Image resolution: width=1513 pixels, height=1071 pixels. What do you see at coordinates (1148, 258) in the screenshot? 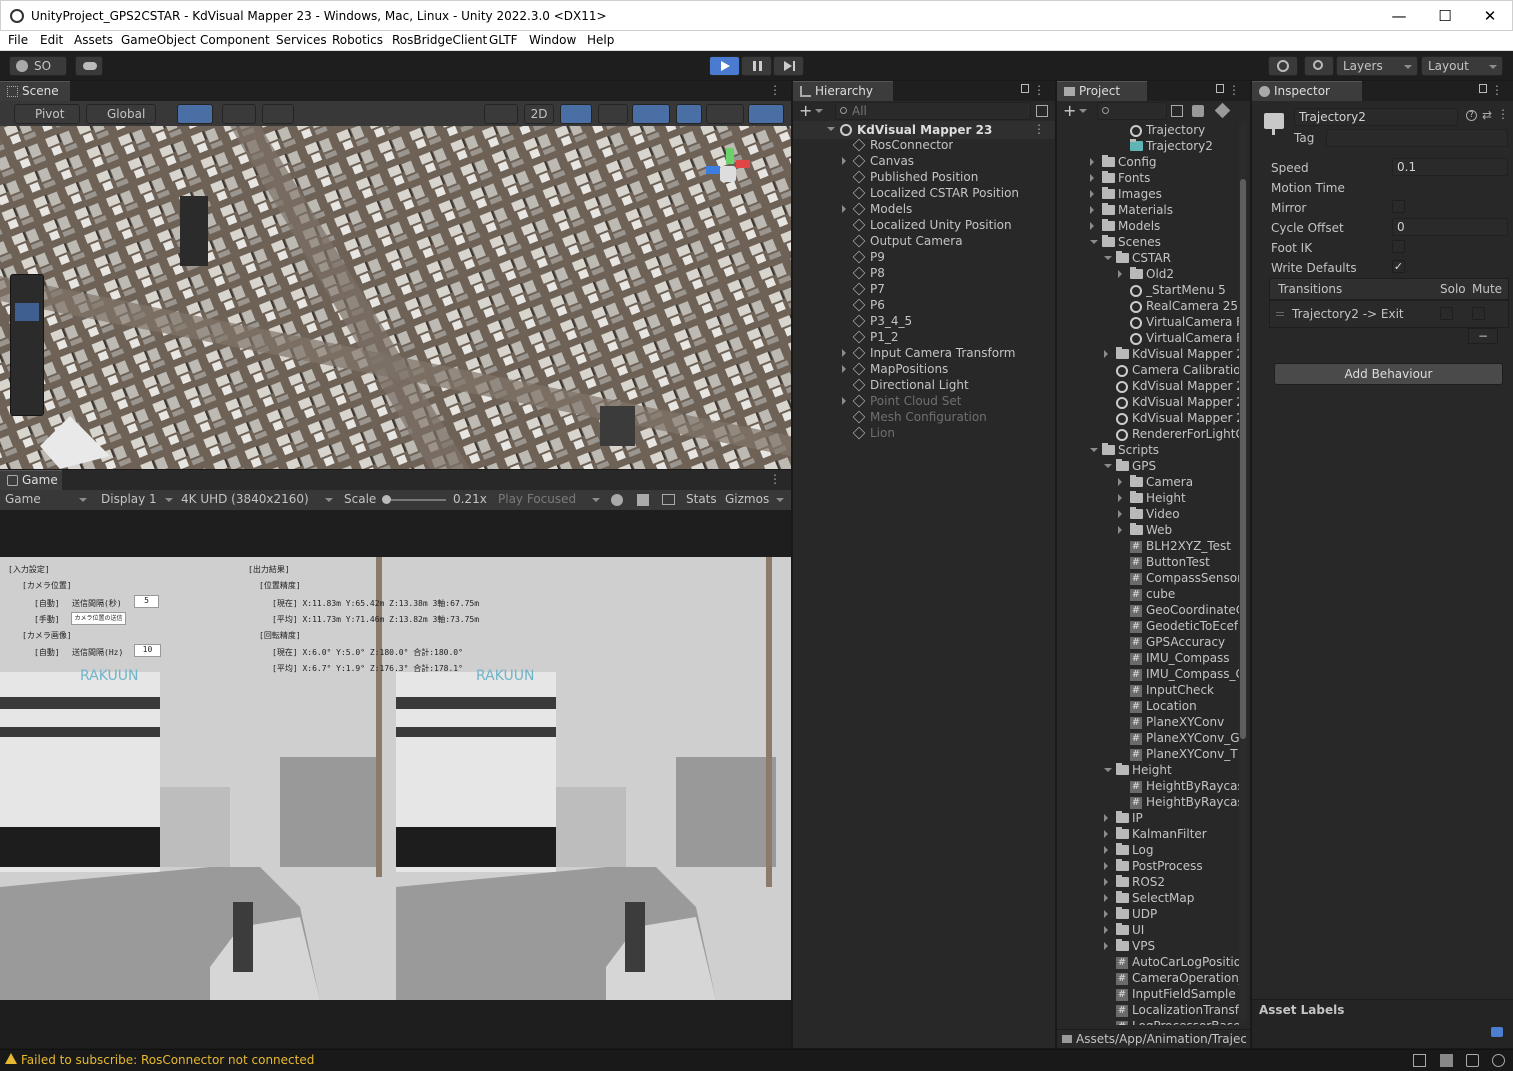
I see `project-item: CSTAR` at bounding box center [1148, 258].